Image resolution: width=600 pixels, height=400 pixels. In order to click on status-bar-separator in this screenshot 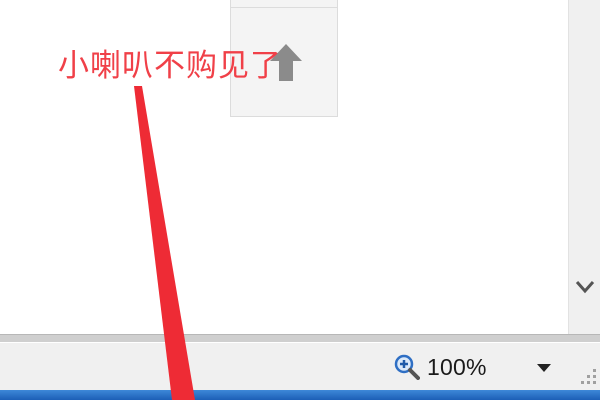, I will do `click(300, 338)`.